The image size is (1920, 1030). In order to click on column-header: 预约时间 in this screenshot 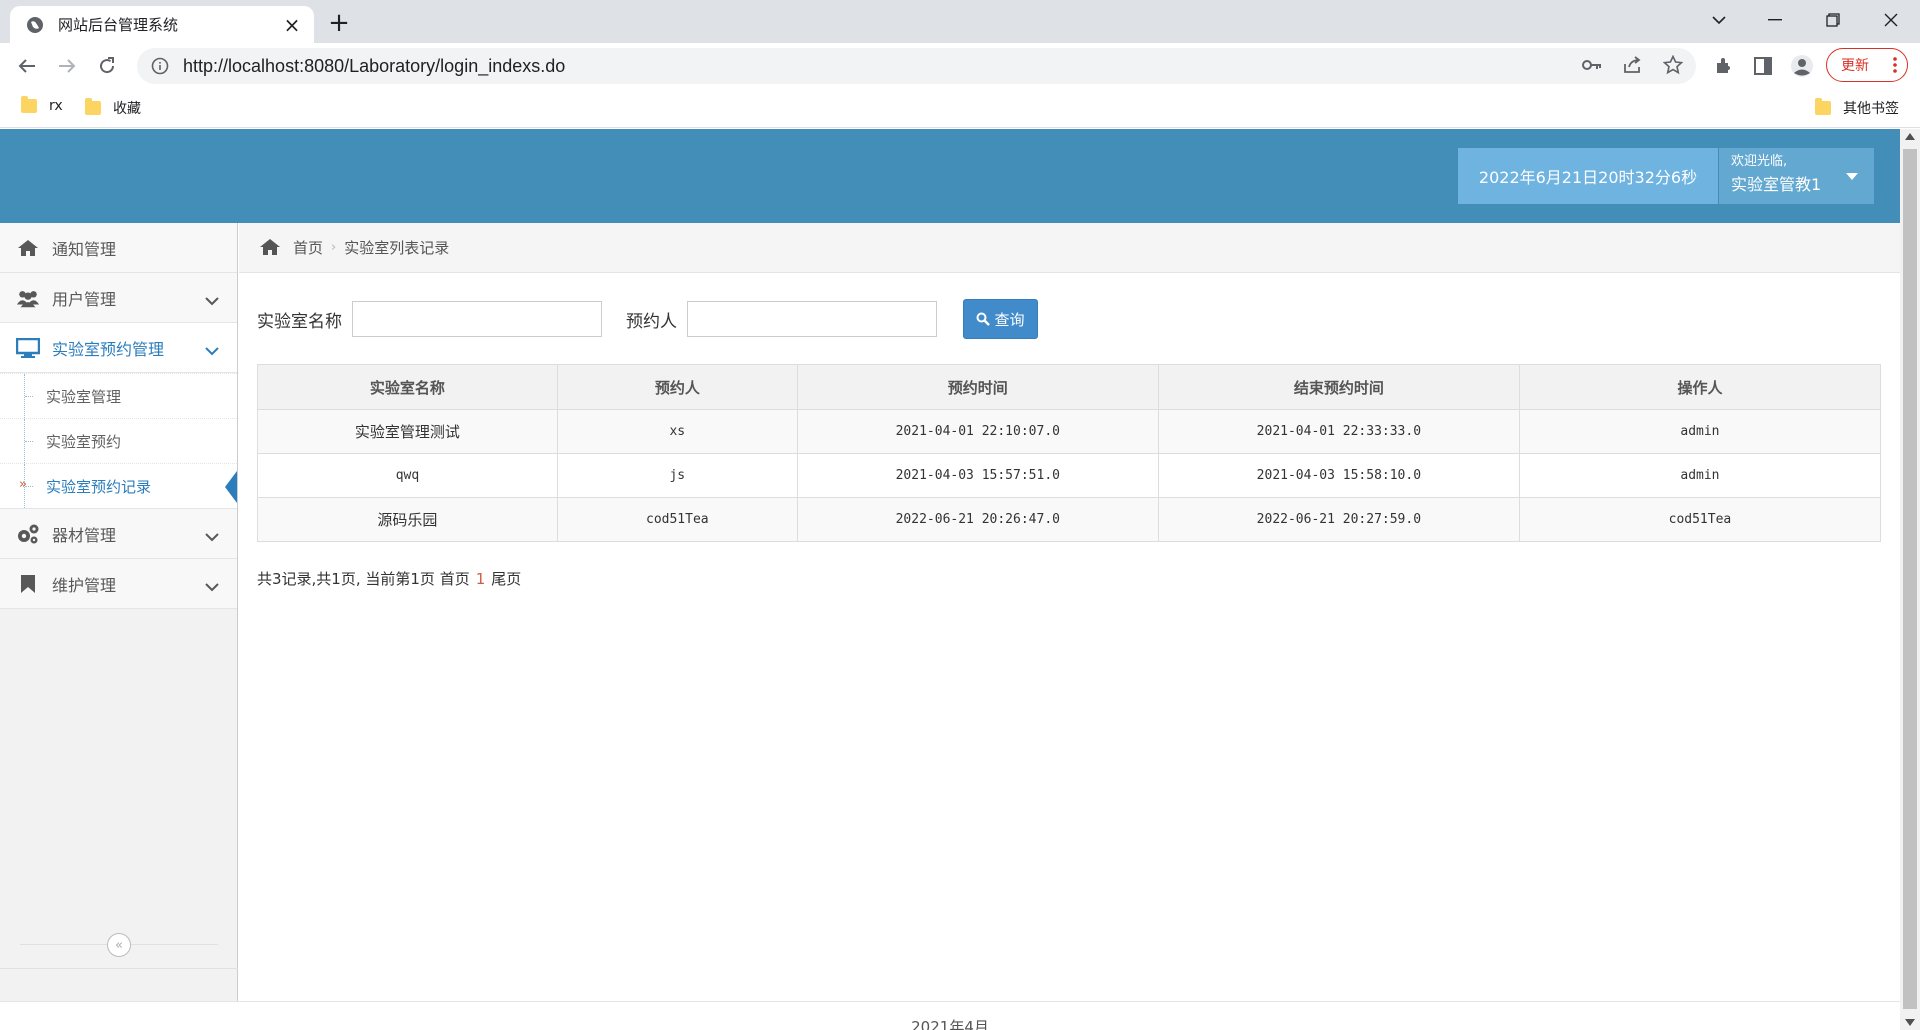, I will do `click(977, 387)`.